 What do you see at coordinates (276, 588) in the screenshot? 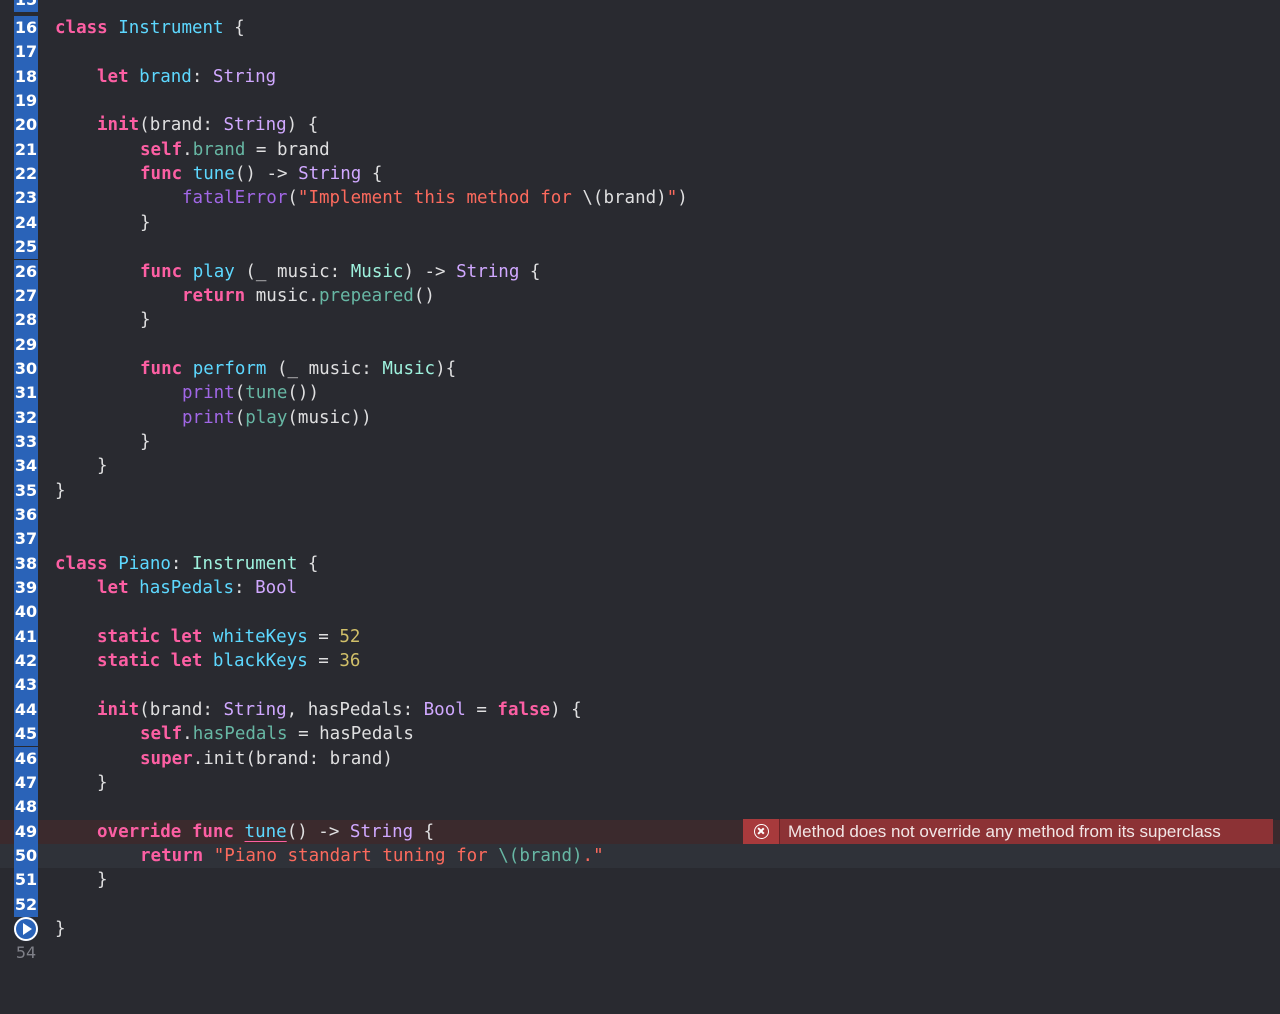
I see `type-name: Bool` at bounding box center [276, 588].